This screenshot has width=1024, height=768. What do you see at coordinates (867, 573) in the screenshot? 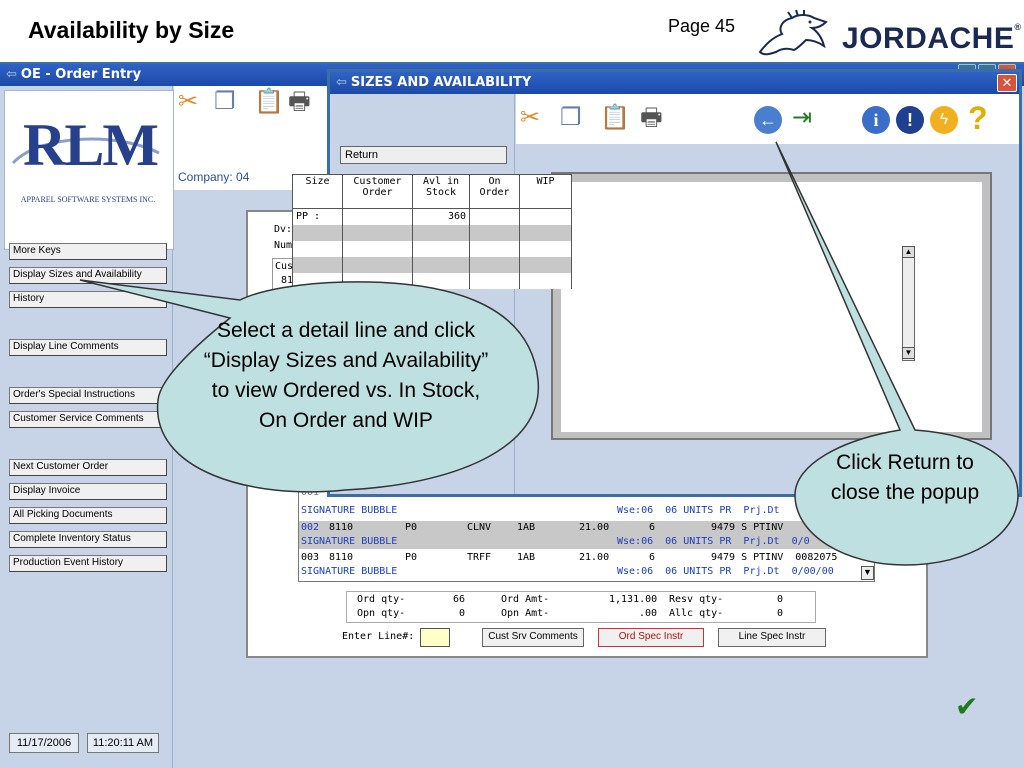
I see `scroll-down-arrow-icon: ▼` at bounding box center [867, 573].